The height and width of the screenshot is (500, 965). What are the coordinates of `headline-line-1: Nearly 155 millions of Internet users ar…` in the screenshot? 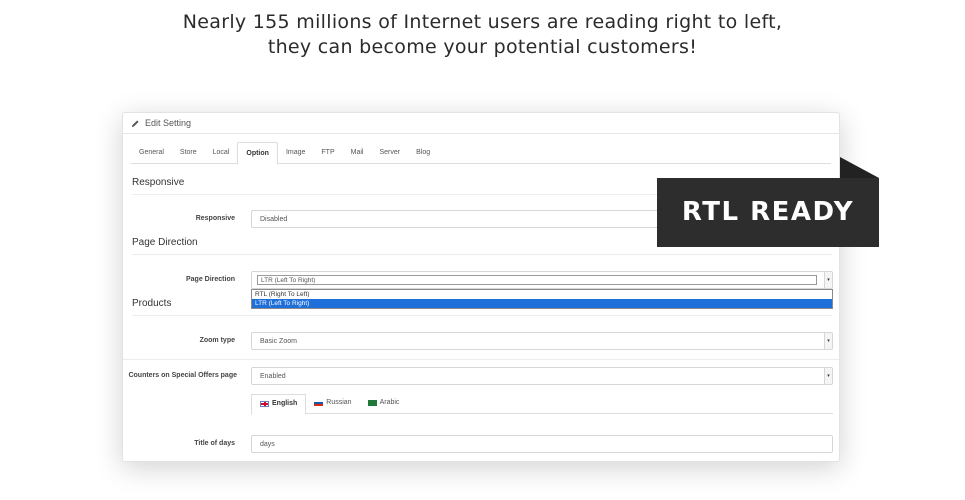 It's located at (482, 22).